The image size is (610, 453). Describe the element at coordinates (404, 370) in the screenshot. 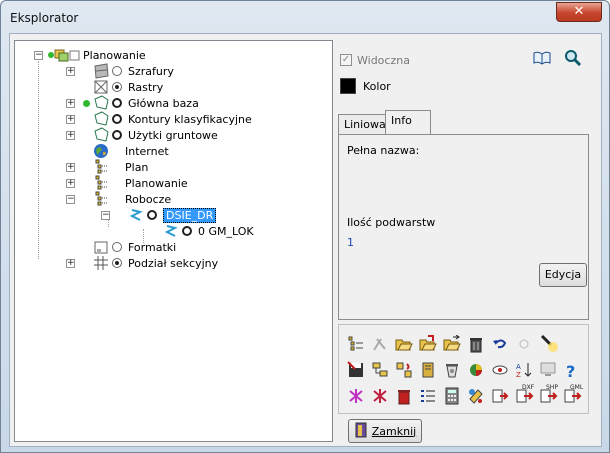

I see `refresh-icon` at that location.